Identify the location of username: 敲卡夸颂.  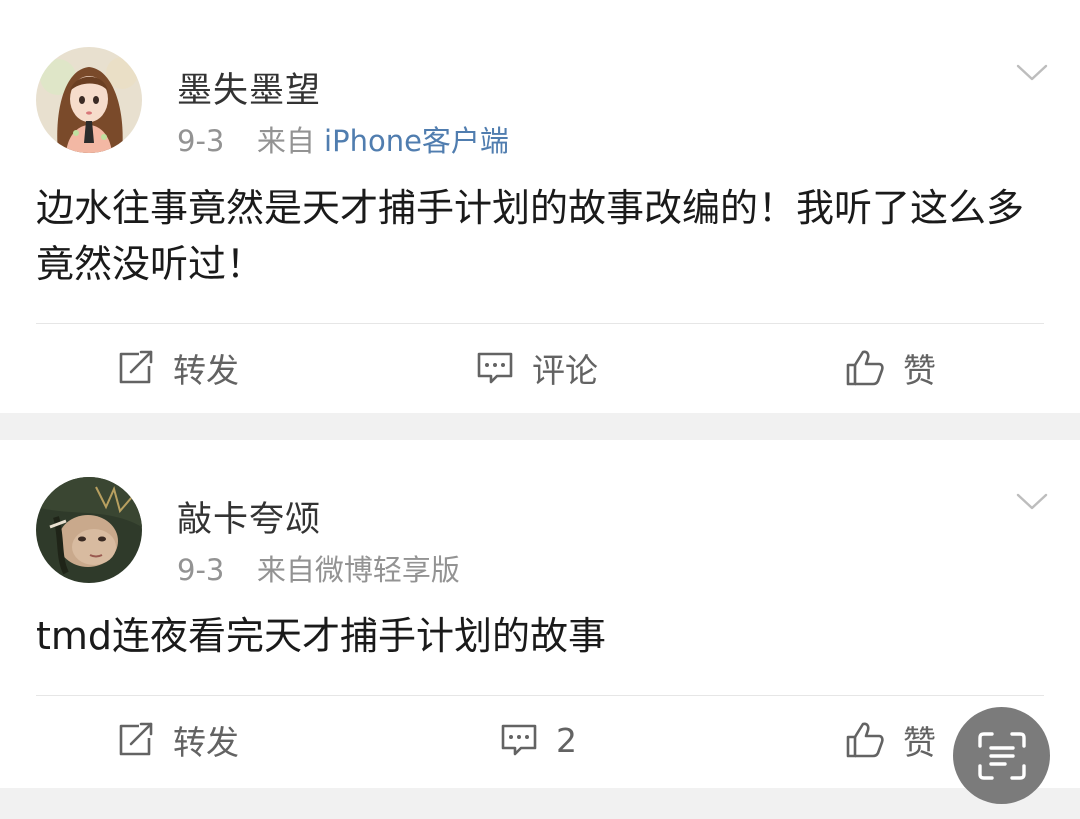
(249, 516).